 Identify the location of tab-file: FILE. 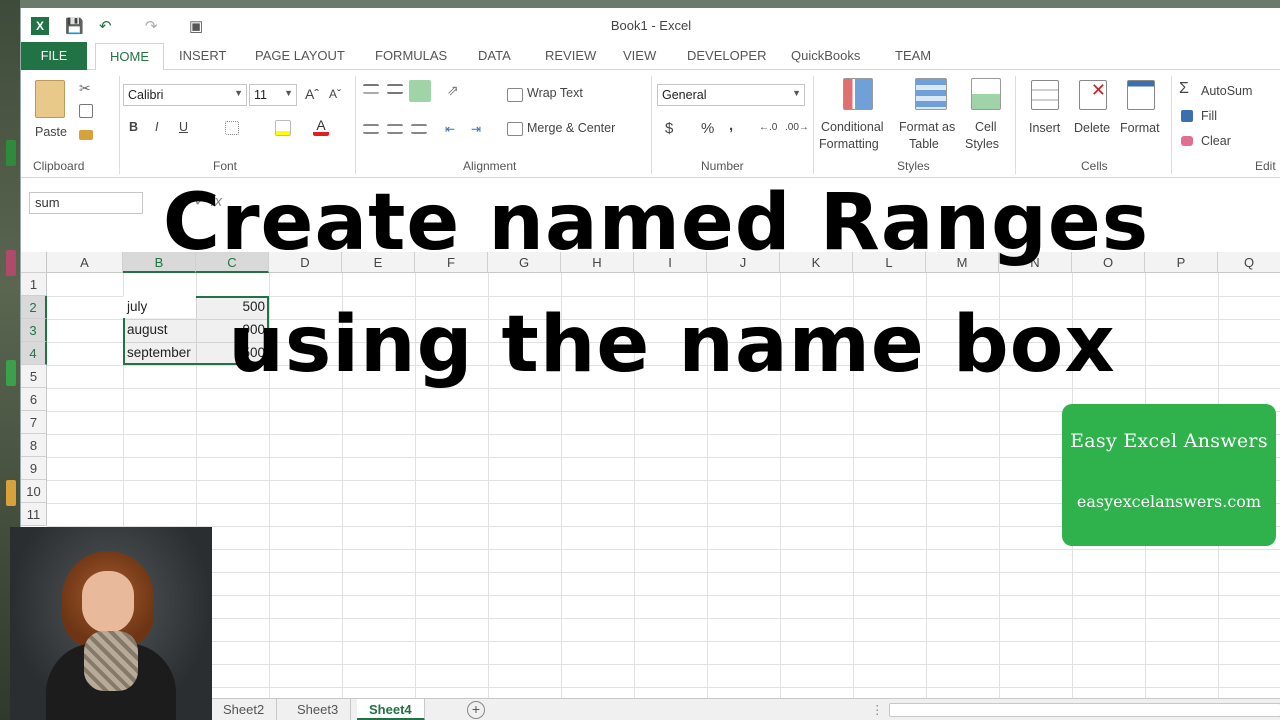
(54, 56).